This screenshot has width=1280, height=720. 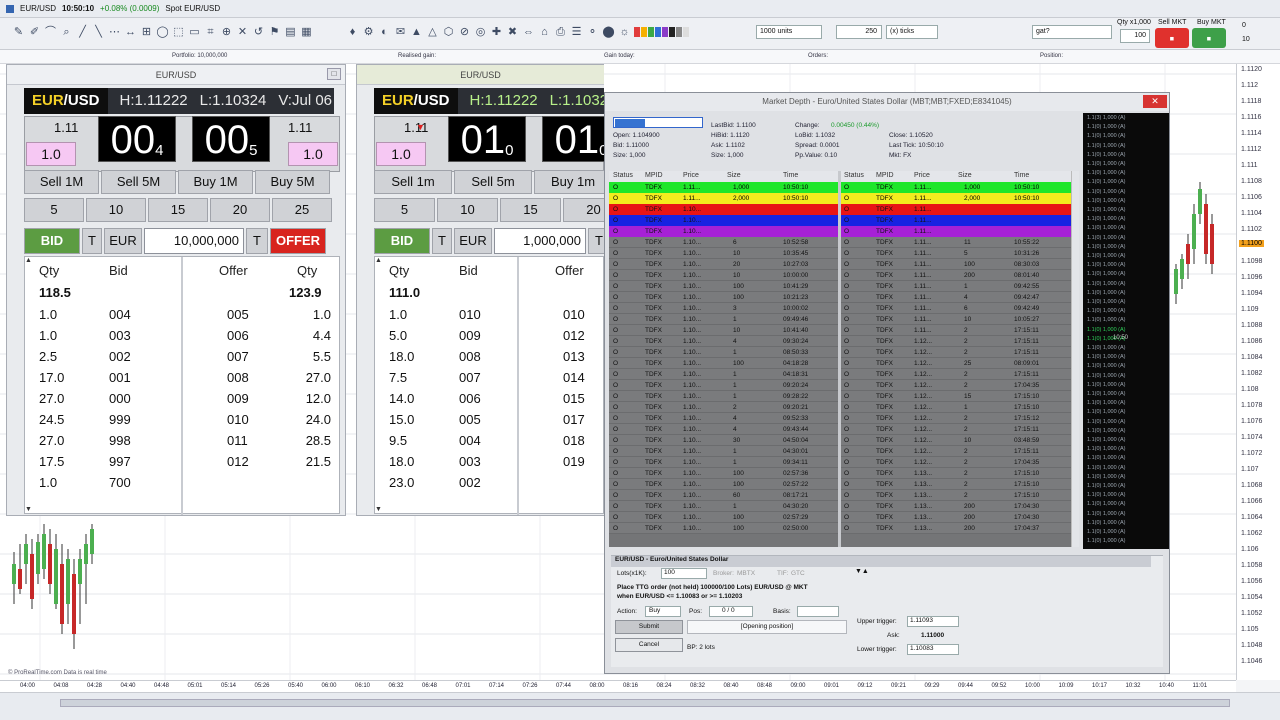 What do you see at coordinates (574, 461) in the screenshot?
I see `offer-level-price: 019` at bounding box center [574, 461].